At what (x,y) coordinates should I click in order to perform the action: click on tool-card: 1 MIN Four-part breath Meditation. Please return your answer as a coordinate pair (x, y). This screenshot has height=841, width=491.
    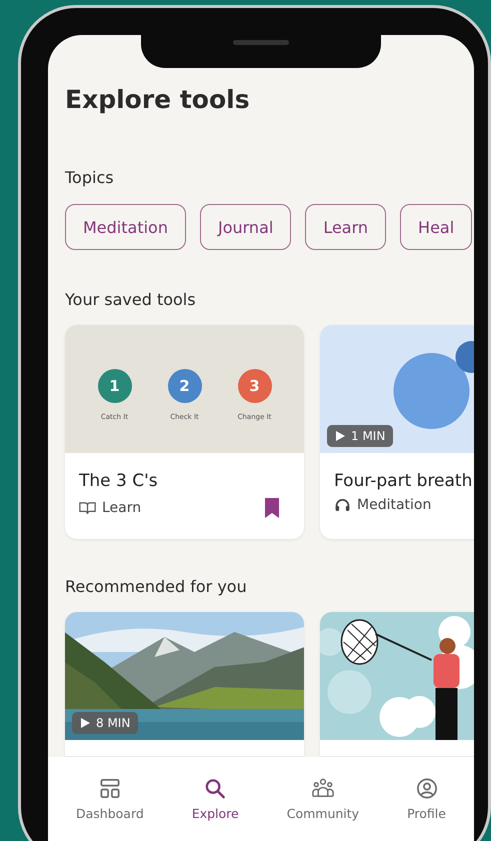
    Looking at the image, I should click on (397, 432).